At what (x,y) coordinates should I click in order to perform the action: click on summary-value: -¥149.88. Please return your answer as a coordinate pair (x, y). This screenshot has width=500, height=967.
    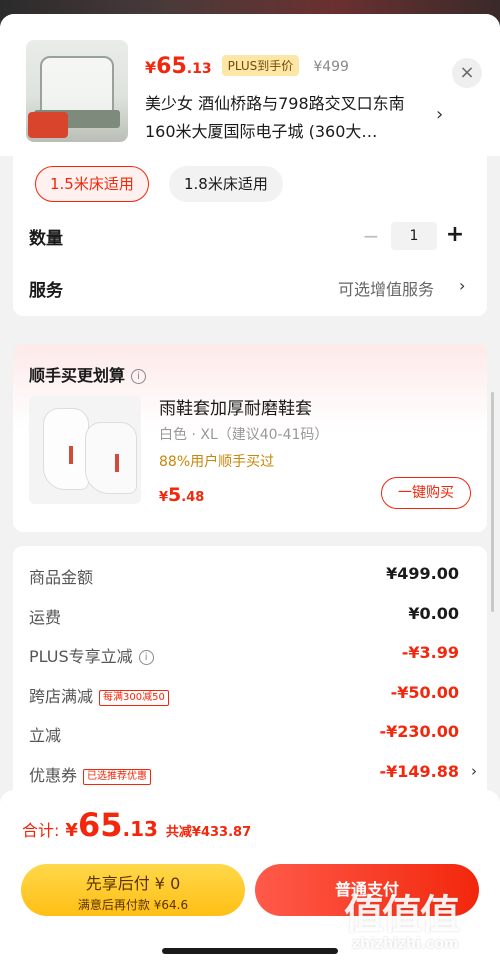
    Looking at the image, I should click on (419, 771).